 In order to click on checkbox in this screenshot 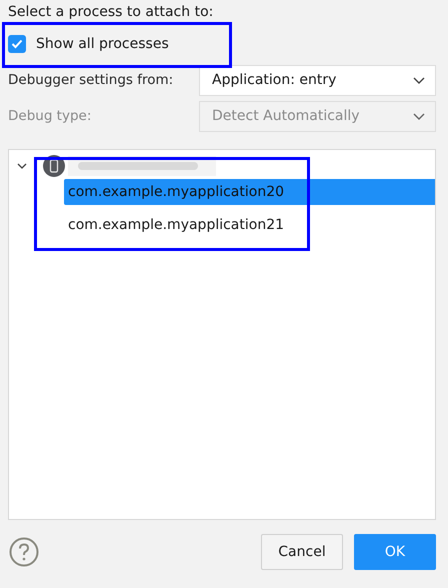, I will do `click(17, 44)`.